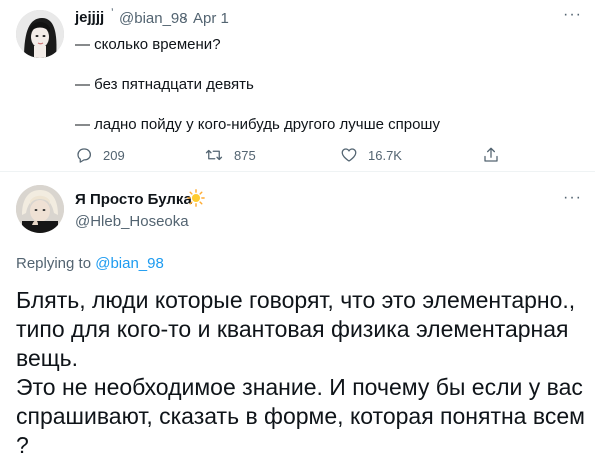 The image size is (595, 460). I want to click on display-name: Я Просто Булка, so click(133, 199).